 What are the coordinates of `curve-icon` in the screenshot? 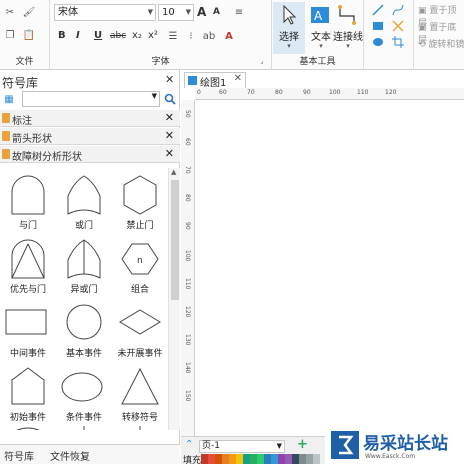 It's located at (398, 10).